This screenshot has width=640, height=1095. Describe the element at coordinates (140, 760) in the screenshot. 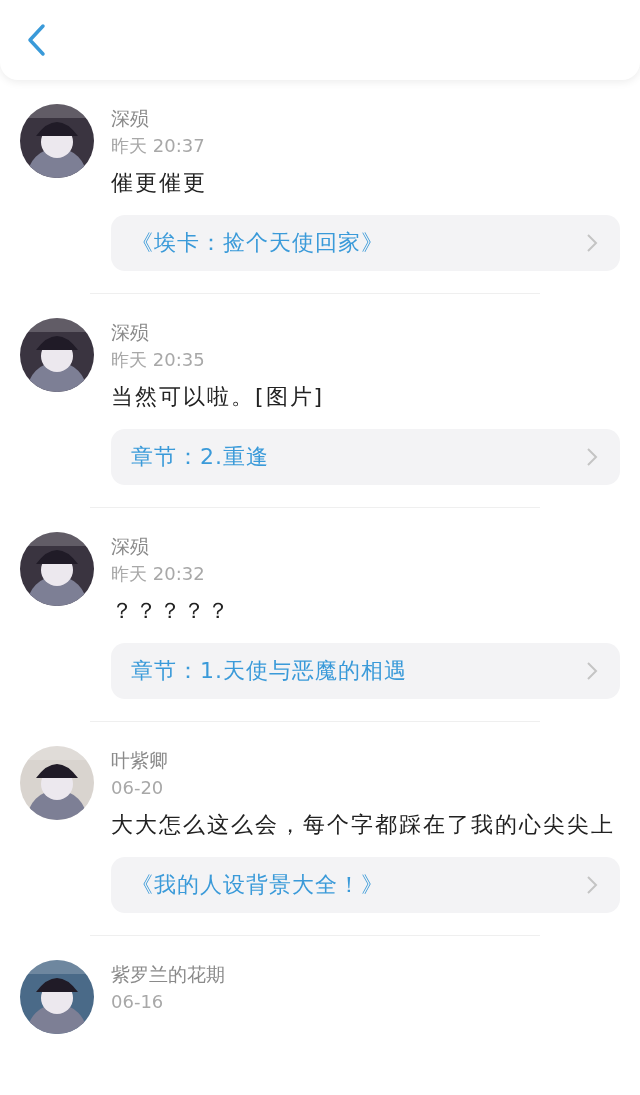

I see `user-name: 叶紫卿` at that location.